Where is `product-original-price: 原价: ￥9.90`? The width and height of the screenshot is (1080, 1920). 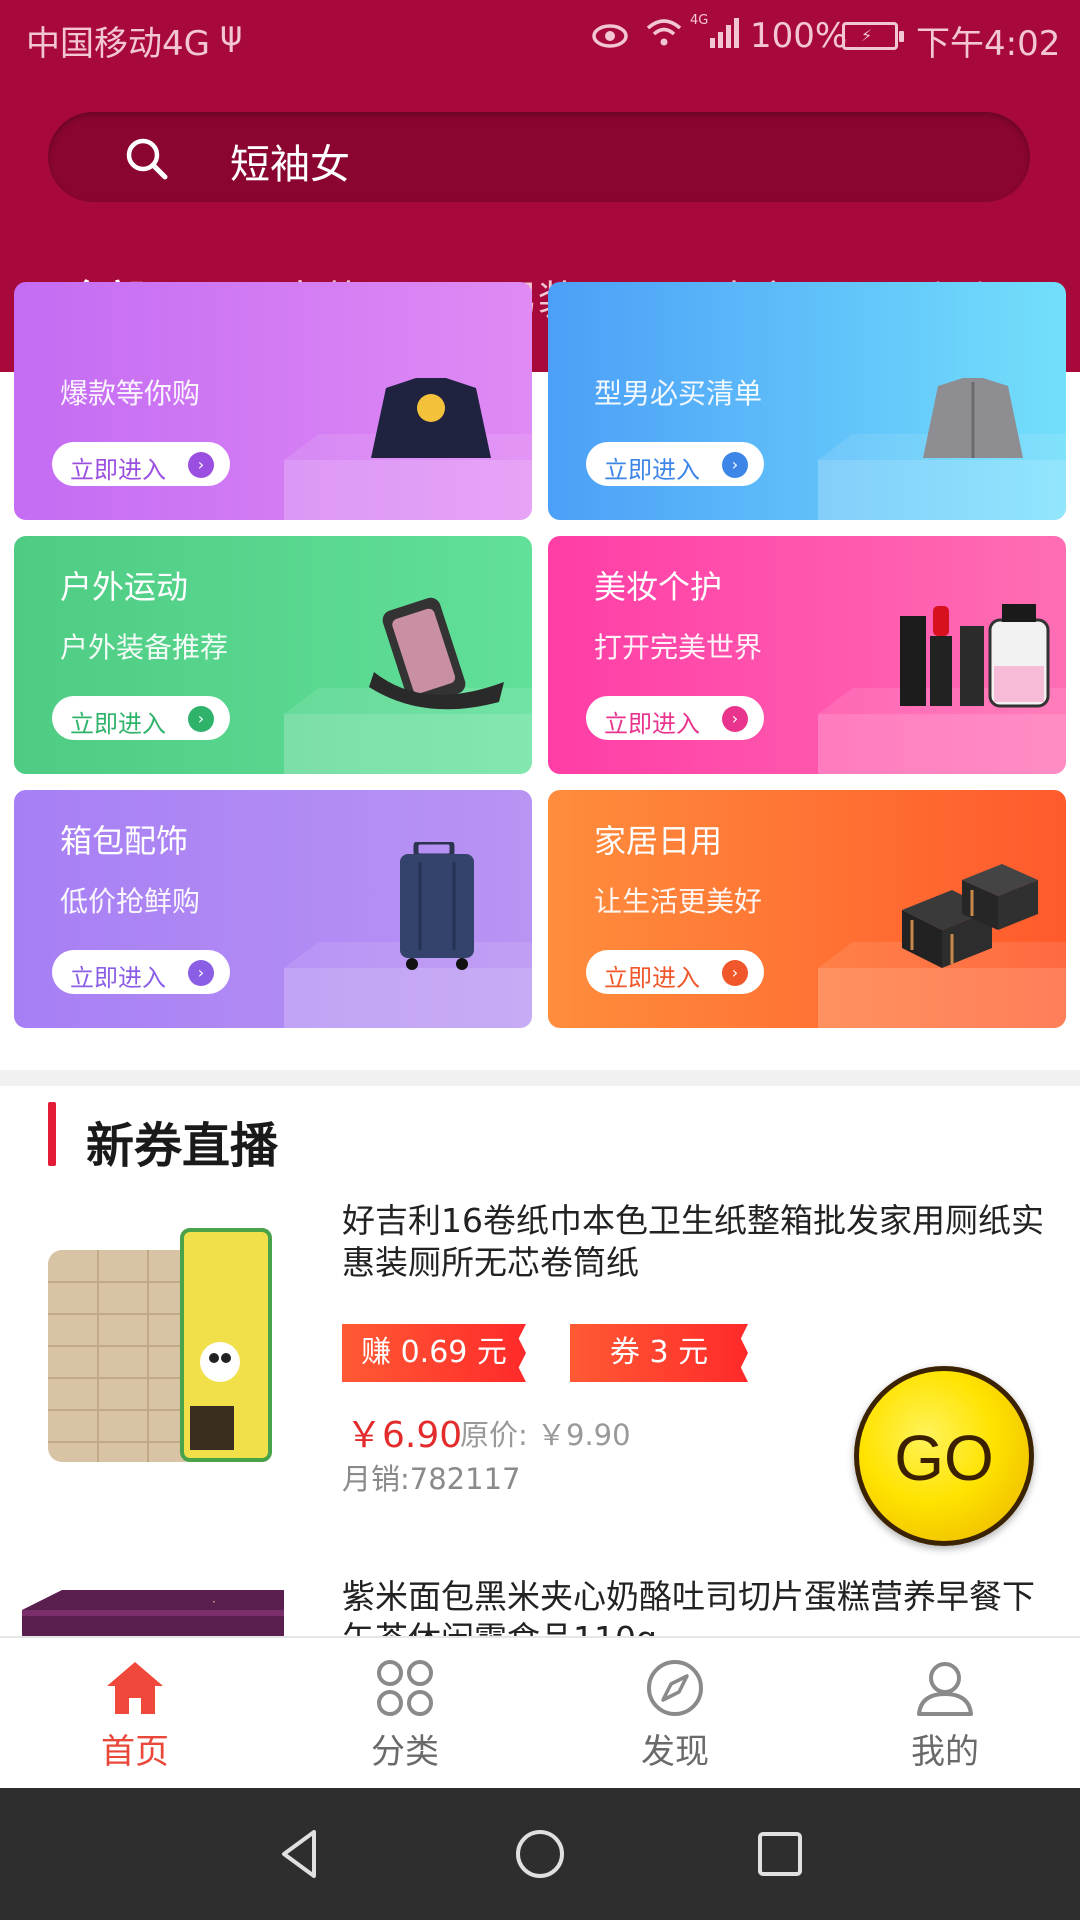
product-original-price: 原价: ￥9.90 is located at coordinates (545, 1435).